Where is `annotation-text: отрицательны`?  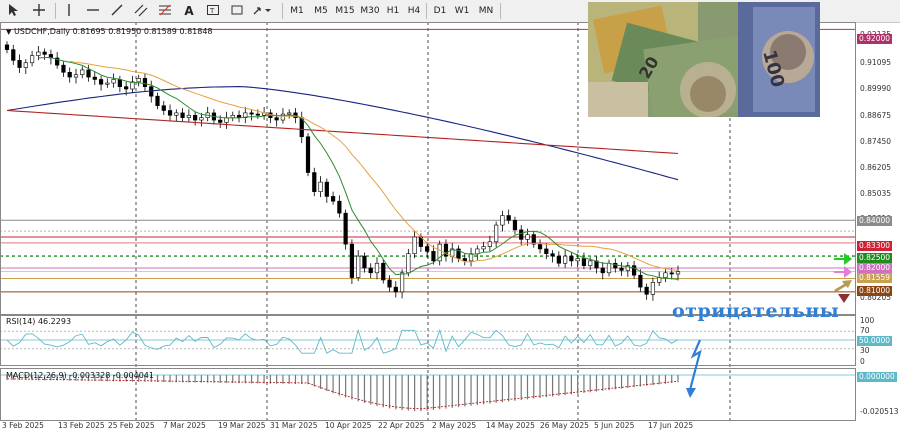
annotation-text: отрицательны is located at coordinates (756, 311).